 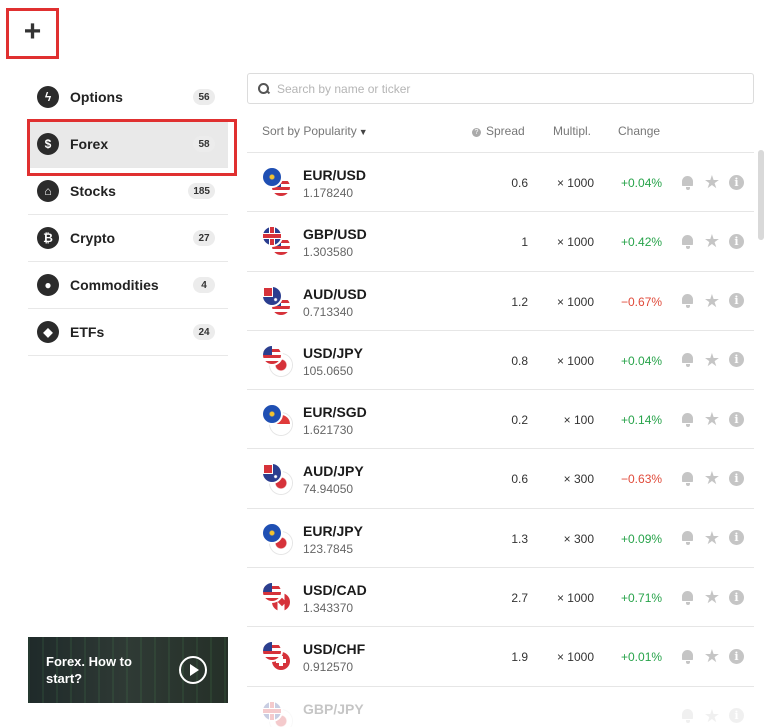 What do you see at coordinates (500, 301) in the screenshot?
I see `asset-row: AUD/USD 0.713340 1.2 × 1000 −0.67% ★ i` at bounding box center [500, 301].